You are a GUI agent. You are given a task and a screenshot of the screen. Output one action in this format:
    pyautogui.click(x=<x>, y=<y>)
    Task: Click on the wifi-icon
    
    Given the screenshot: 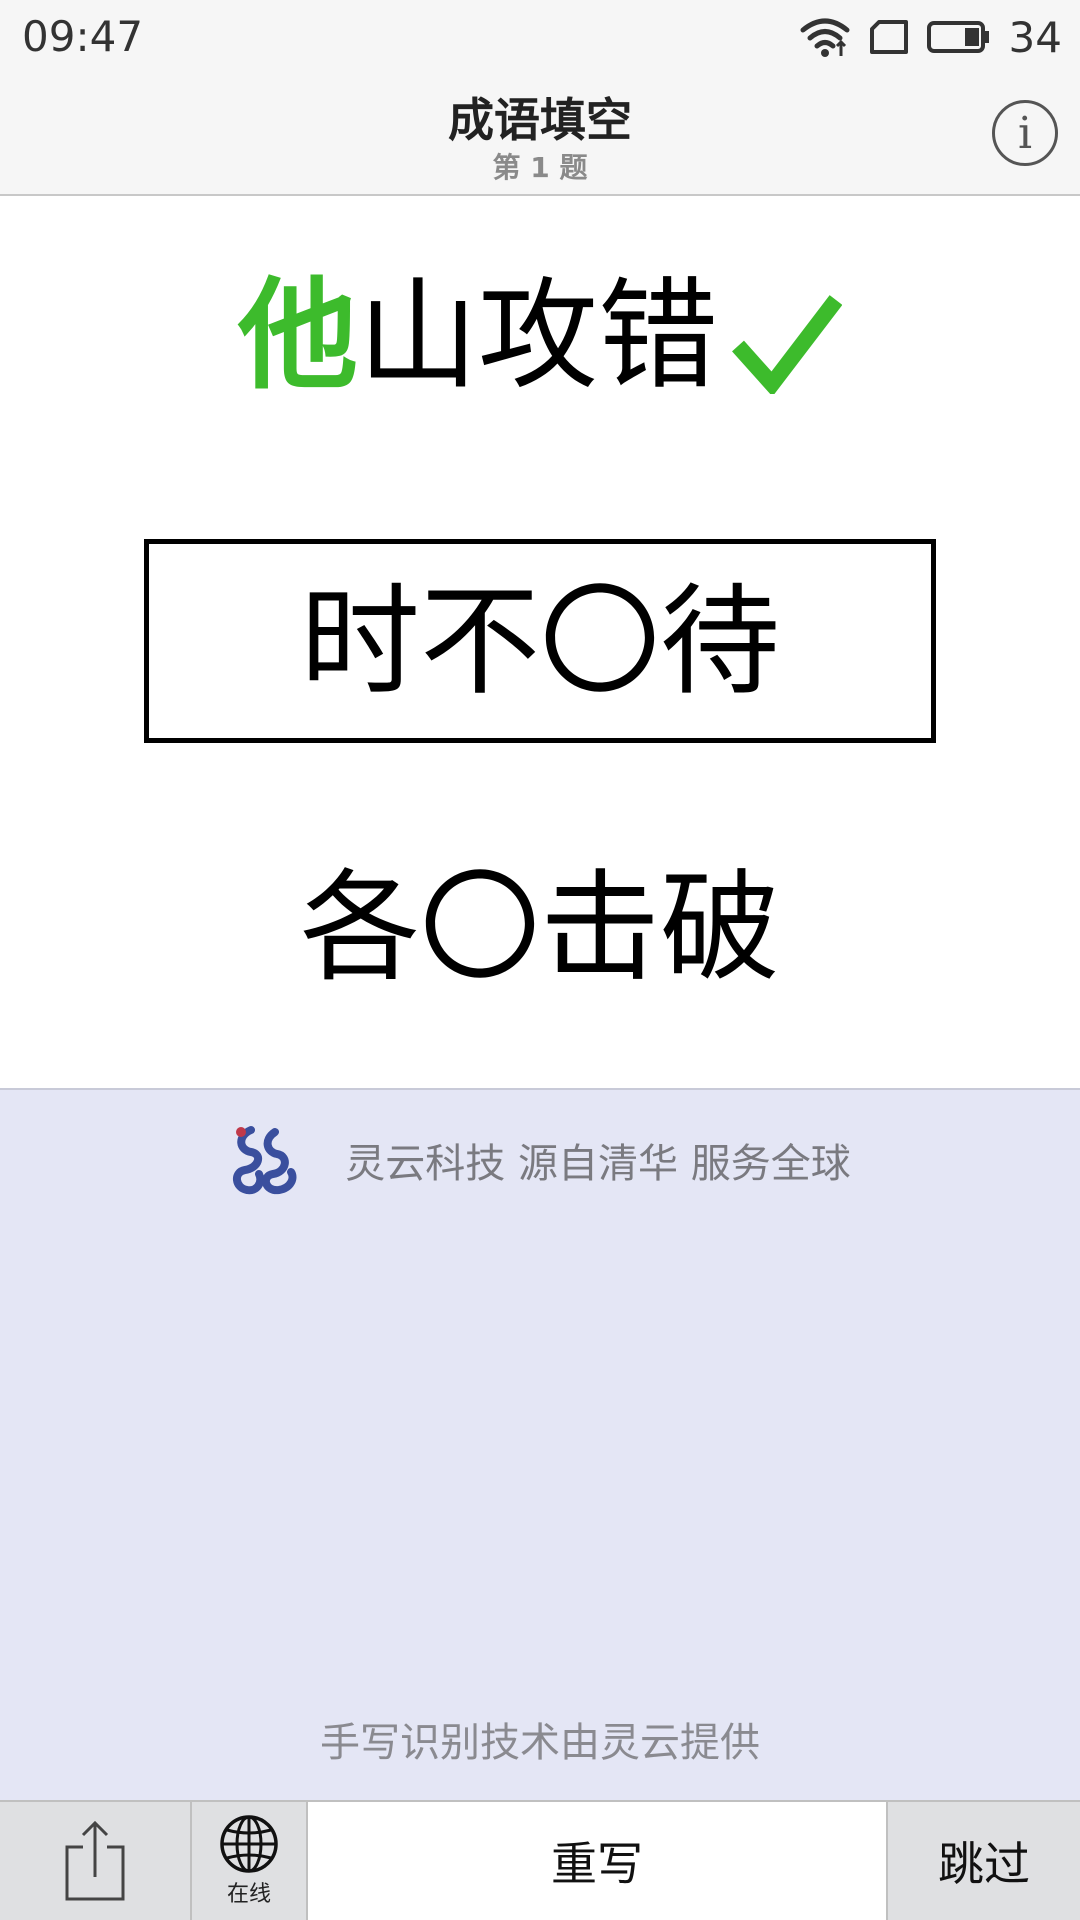 What is the action you would take?
    pyautogui.click(x=825, y=37)
    